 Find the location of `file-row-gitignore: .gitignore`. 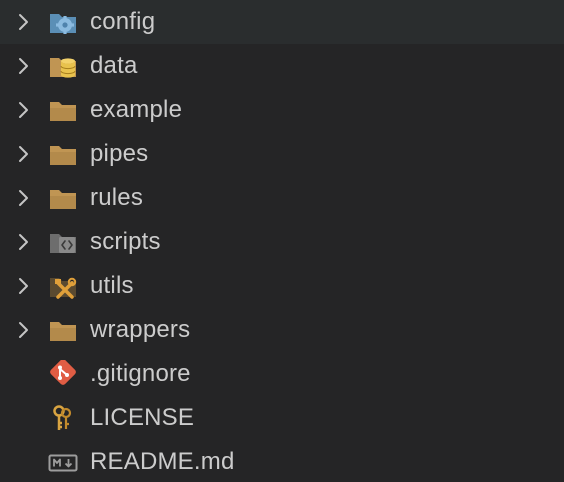

file-row-gitignore: .gitignore is located at coordinates (282, 374).